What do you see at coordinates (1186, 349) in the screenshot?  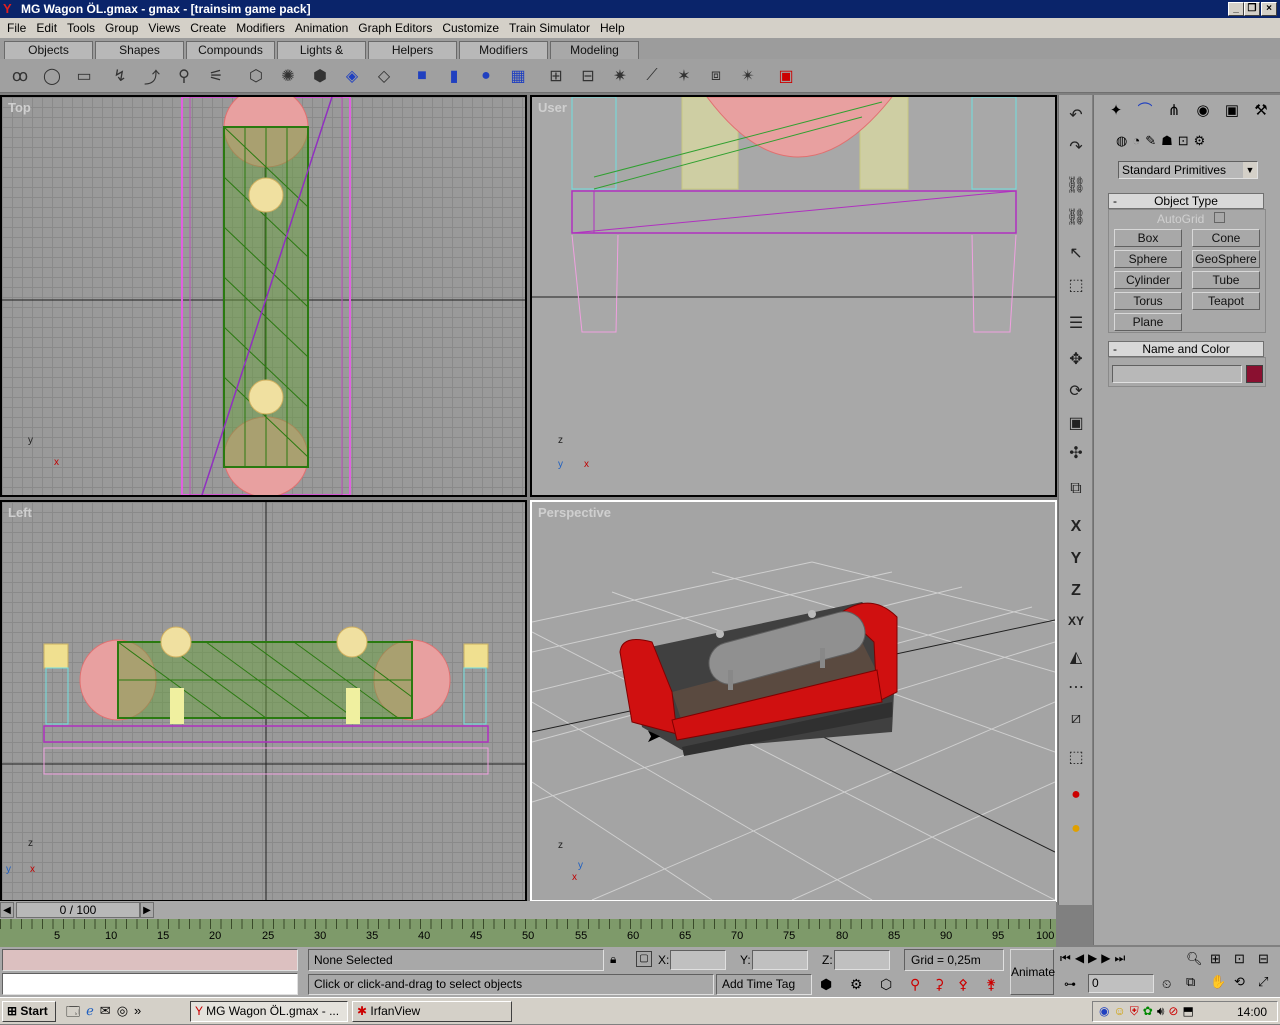 I see `name-color-rollout-header: - Name and Color` at bounding box center [1186, 349].